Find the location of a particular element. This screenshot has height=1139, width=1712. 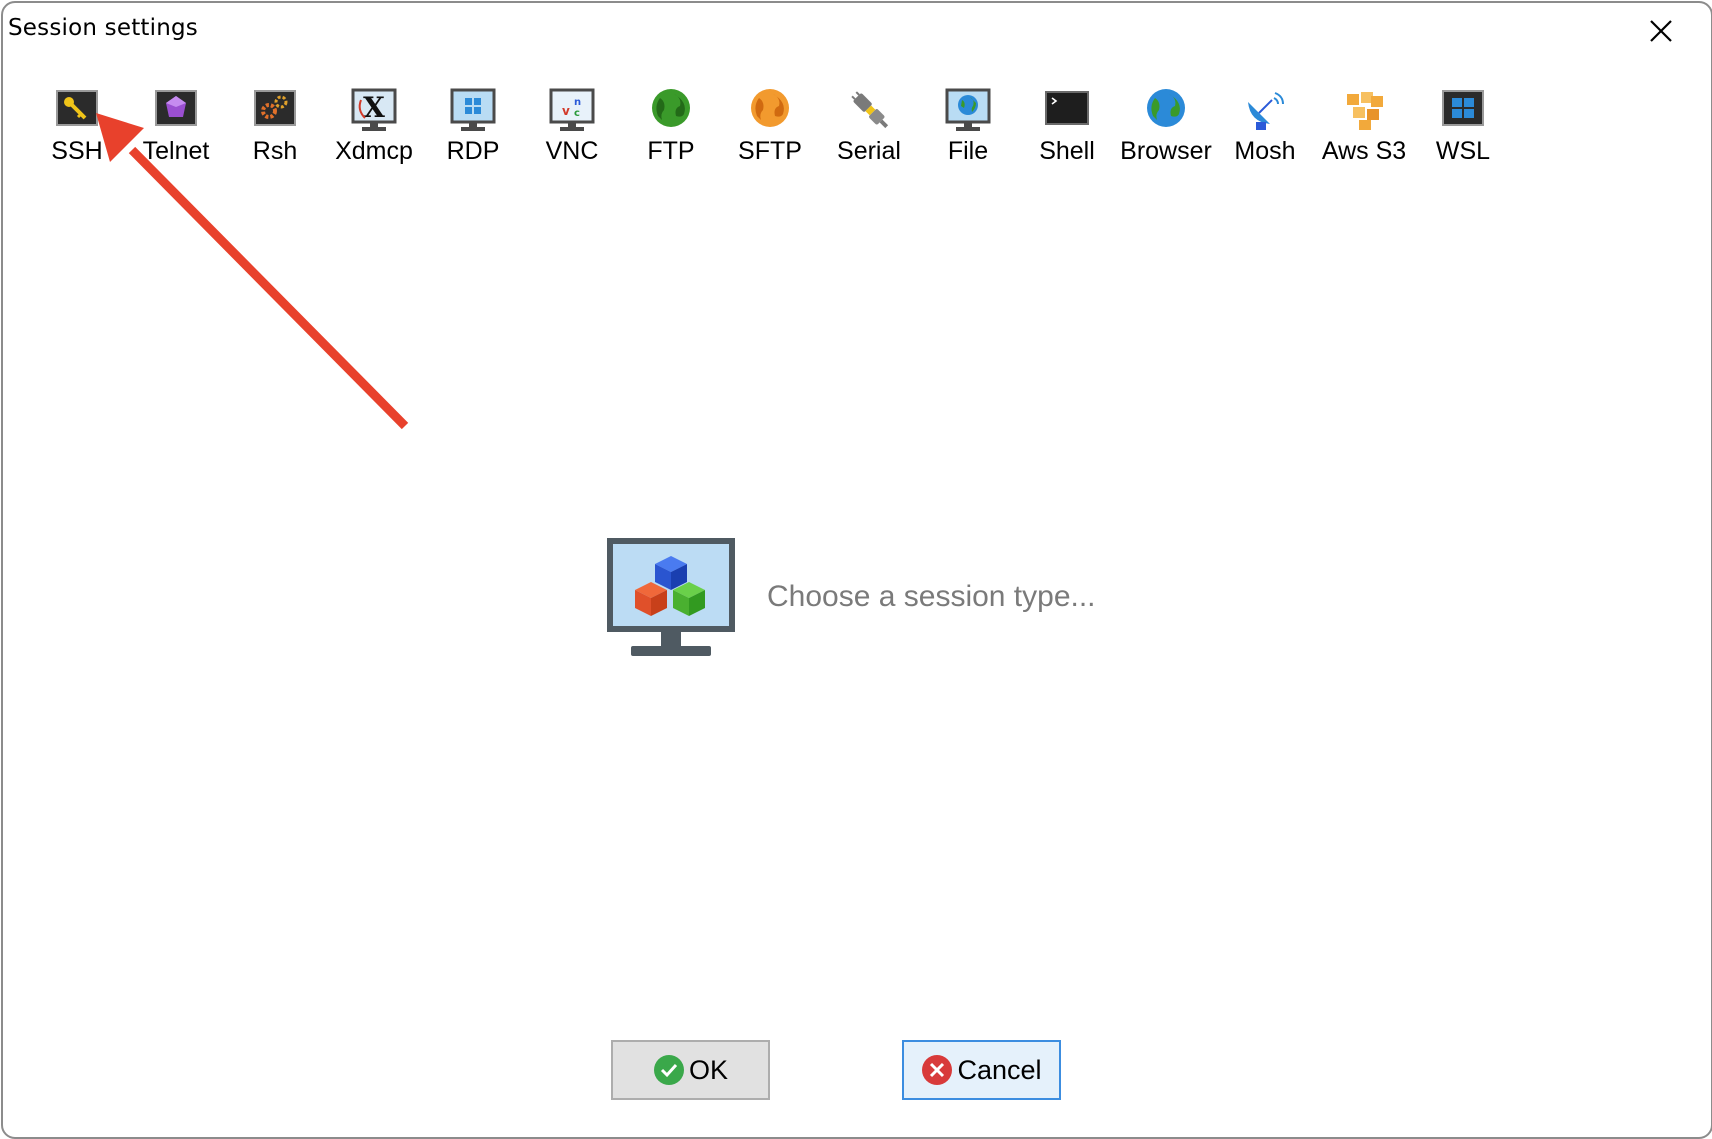

session-type-vnc: v n c VNC is located at coordinates (572, 133).